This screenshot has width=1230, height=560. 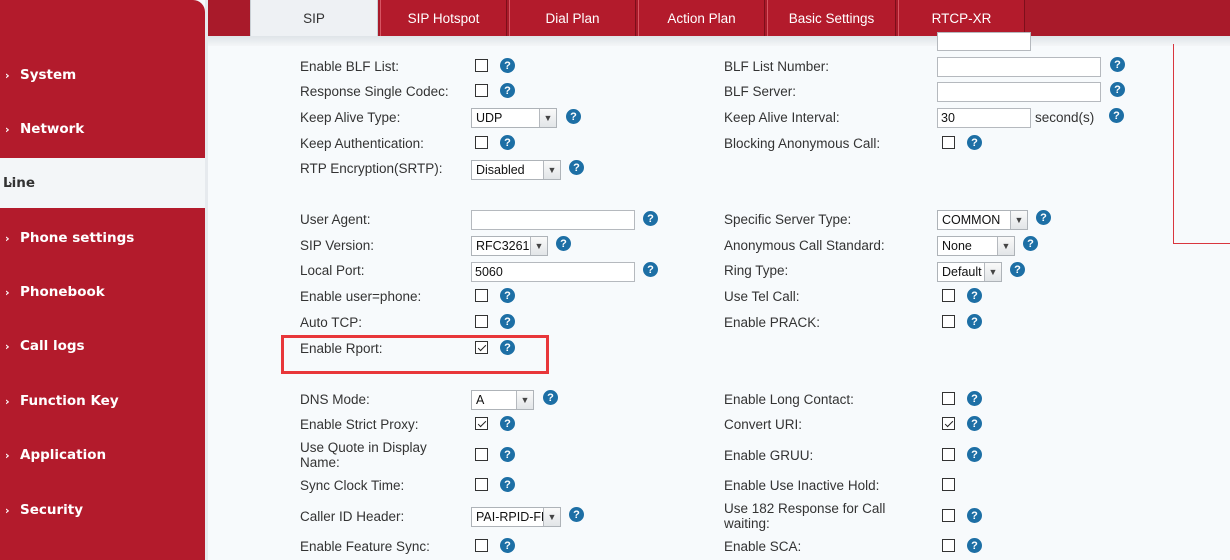 I want to click on enable-user-phone-checkbox, so click(x=481, y=295).